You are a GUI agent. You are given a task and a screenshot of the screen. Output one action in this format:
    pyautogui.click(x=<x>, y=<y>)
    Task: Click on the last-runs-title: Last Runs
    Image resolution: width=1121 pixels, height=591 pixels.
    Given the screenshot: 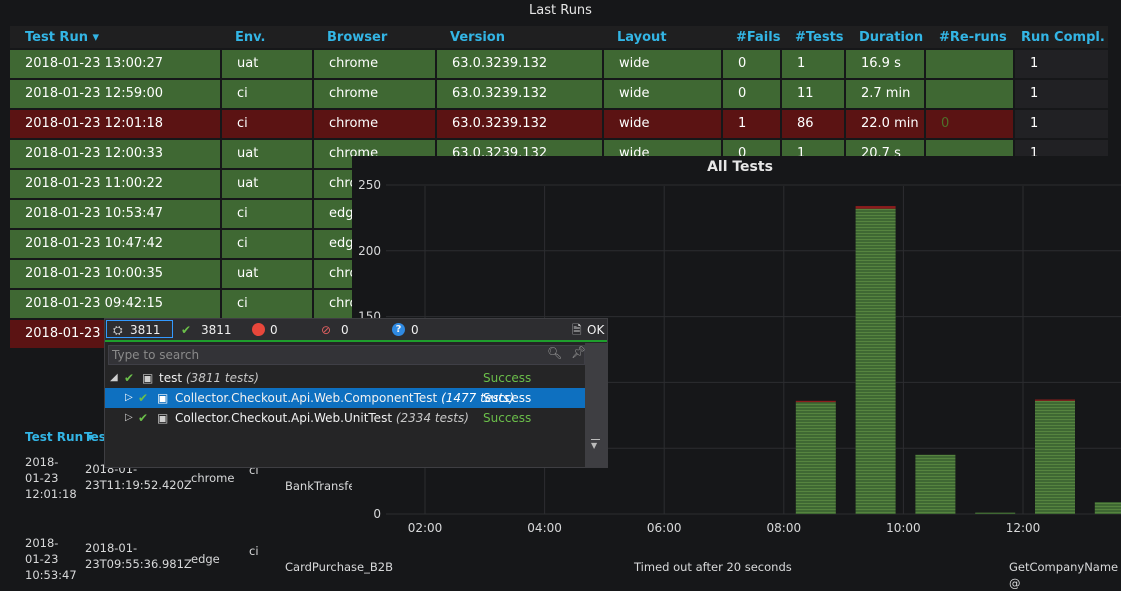 What is the action you would take?
    pyautogui.click(x=560, y=10)
    